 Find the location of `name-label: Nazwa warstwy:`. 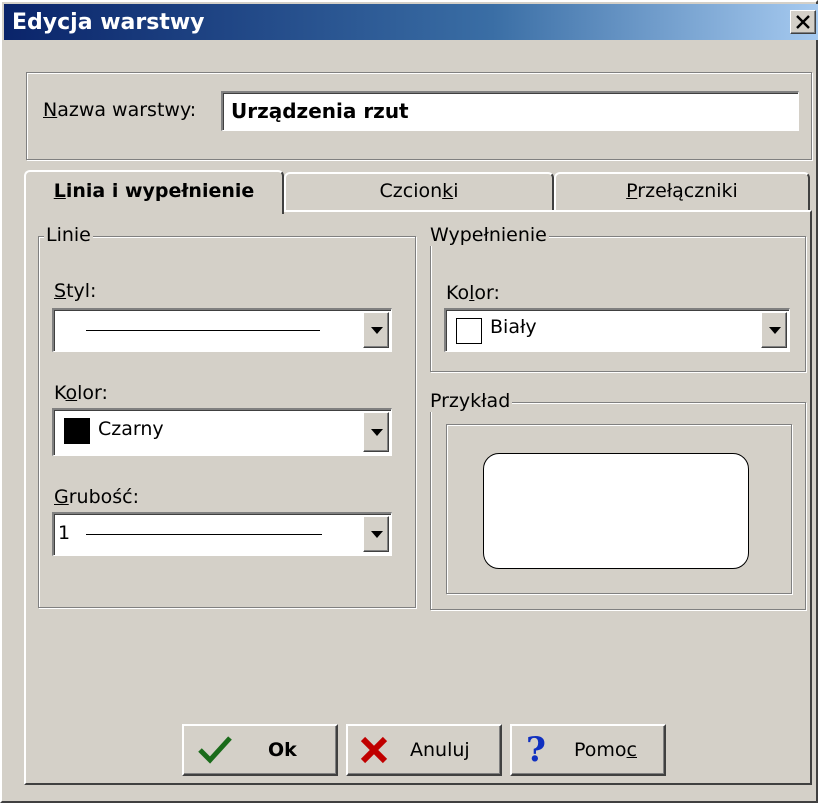

name-label: Nazwa warstwy: is located at coordinates (120, 110).